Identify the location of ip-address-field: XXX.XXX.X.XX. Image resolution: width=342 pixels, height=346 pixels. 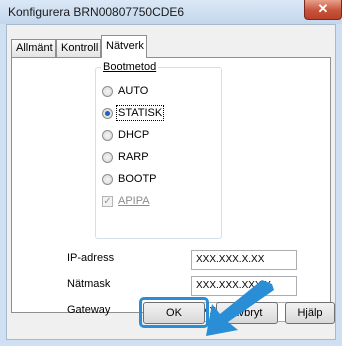
(244, 260).